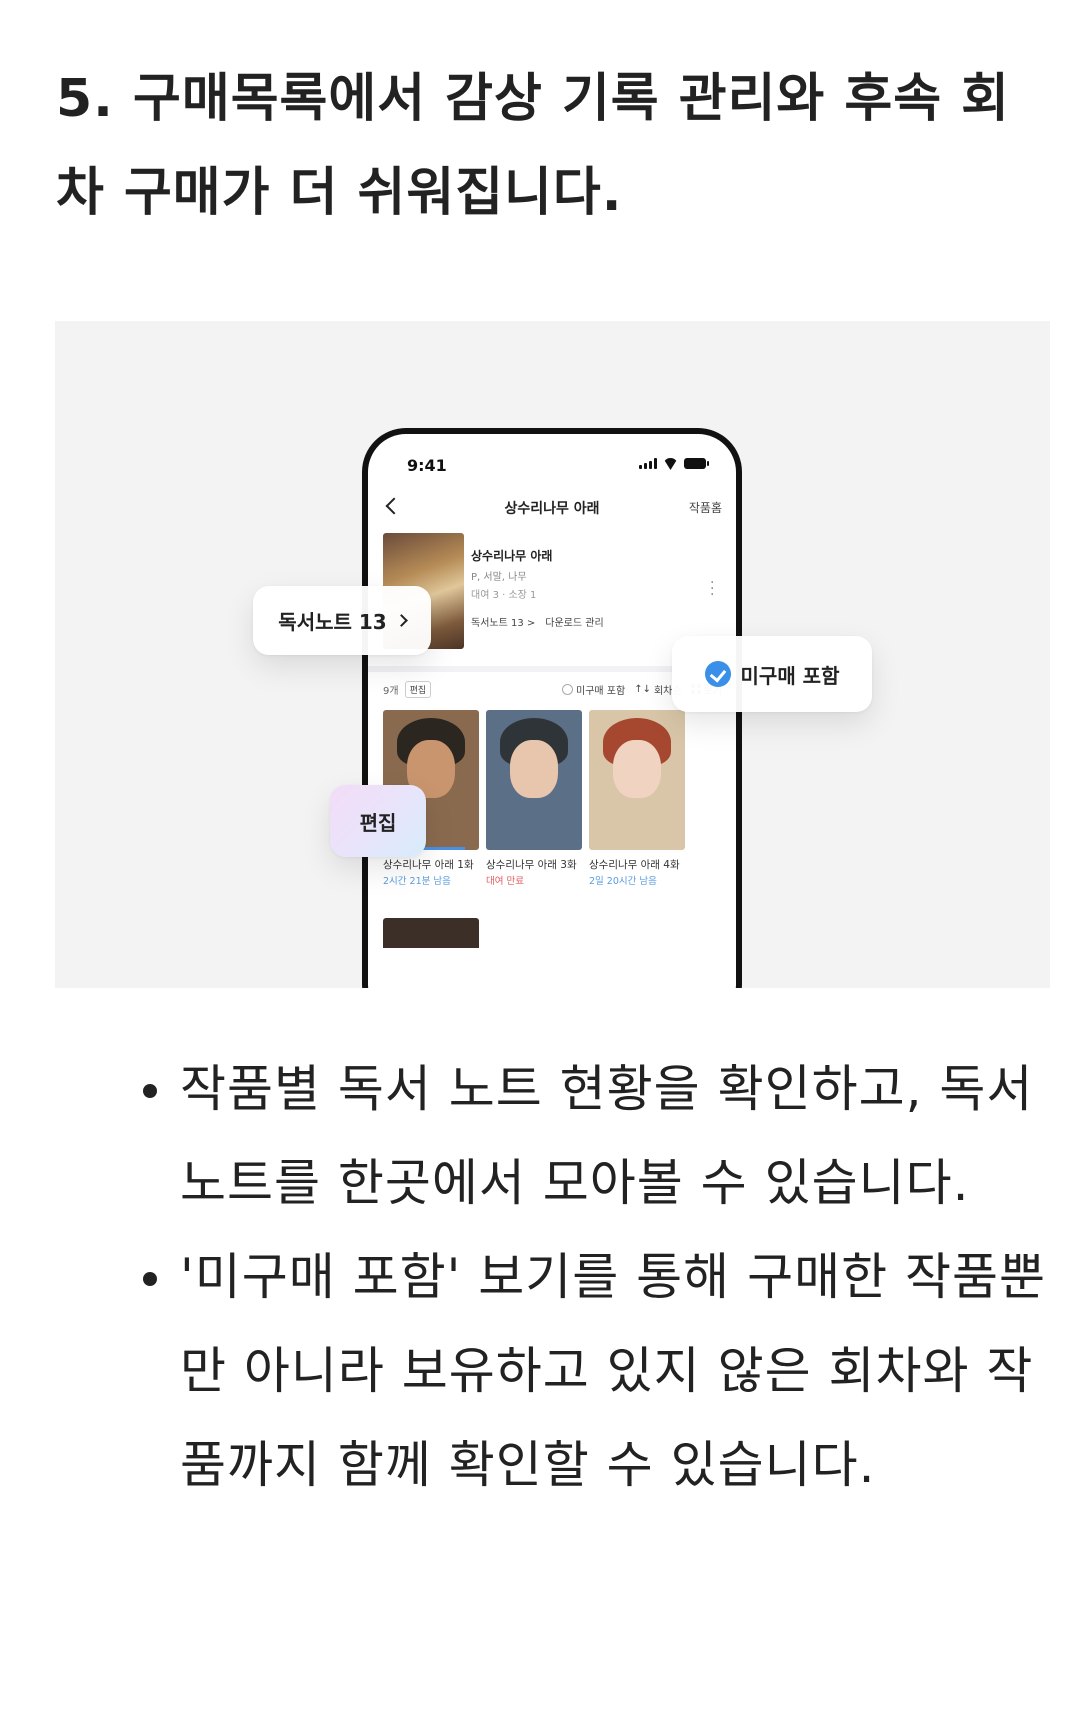 Image resolution: width=1080 pixels, height=1736 pixels. What do you see at coordinates (431, 933) in the screenshot?
I see `next-episode-thumbnail` at bounding box center [431, 933].